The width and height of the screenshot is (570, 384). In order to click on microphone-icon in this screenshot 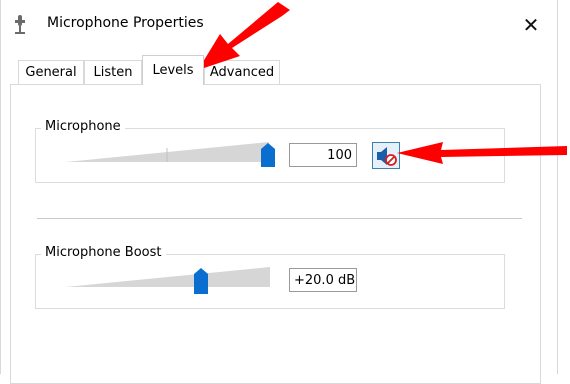, I will do `click(20, 24)`.